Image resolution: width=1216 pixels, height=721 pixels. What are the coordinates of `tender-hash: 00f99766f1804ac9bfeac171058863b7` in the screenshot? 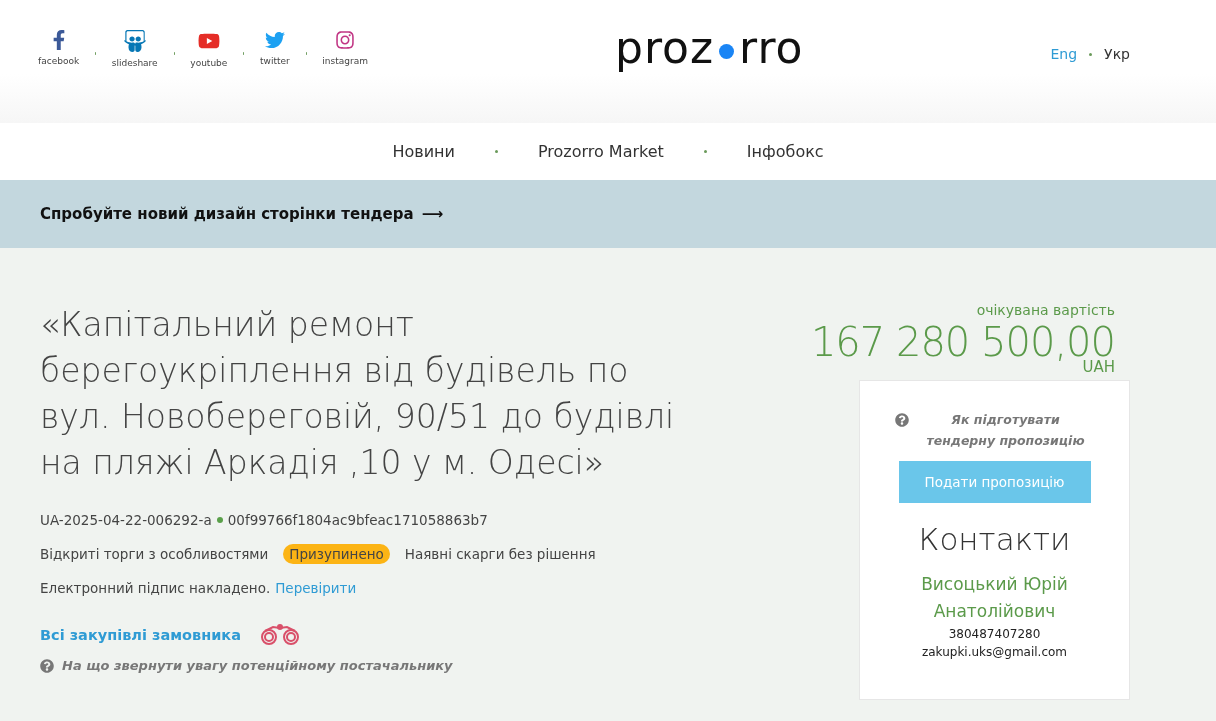 It's located at (357, 520).